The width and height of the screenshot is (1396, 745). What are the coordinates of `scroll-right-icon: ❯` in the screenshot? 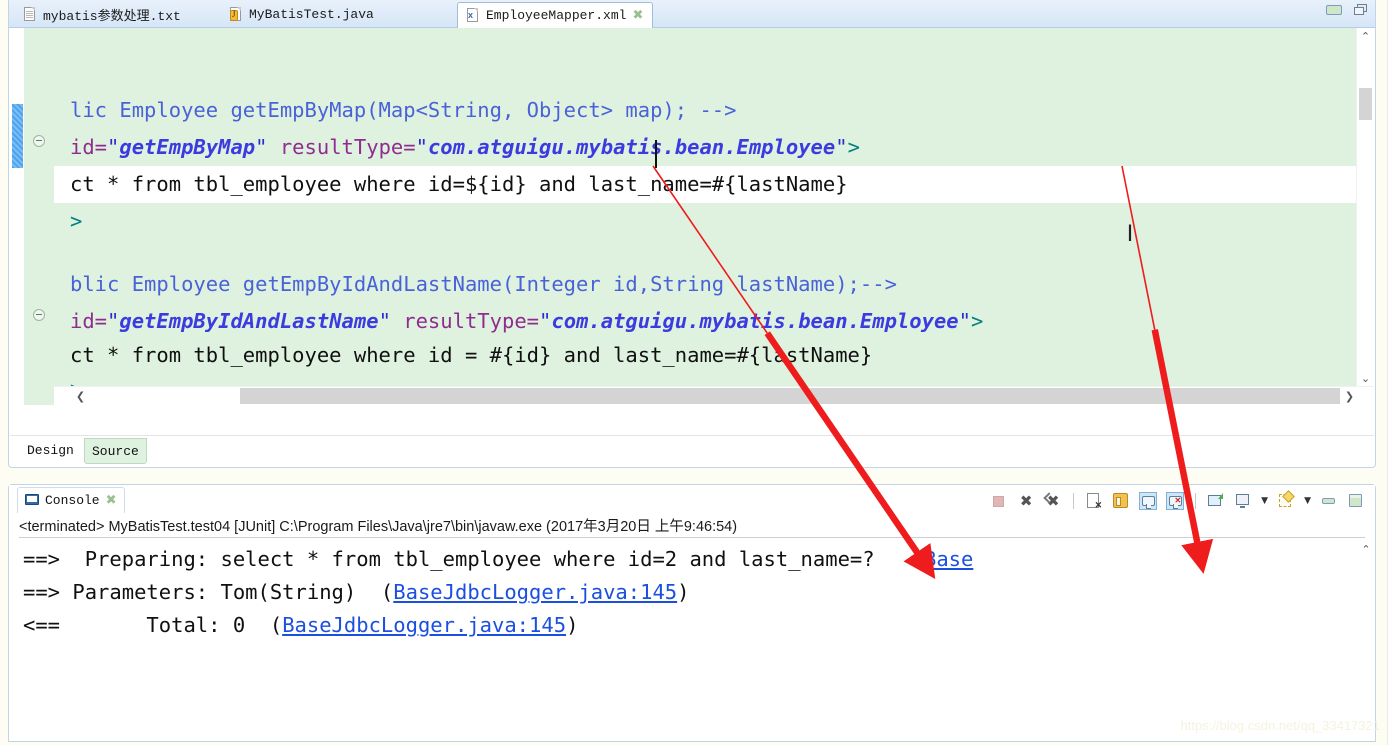 It's located at (1349, 396).